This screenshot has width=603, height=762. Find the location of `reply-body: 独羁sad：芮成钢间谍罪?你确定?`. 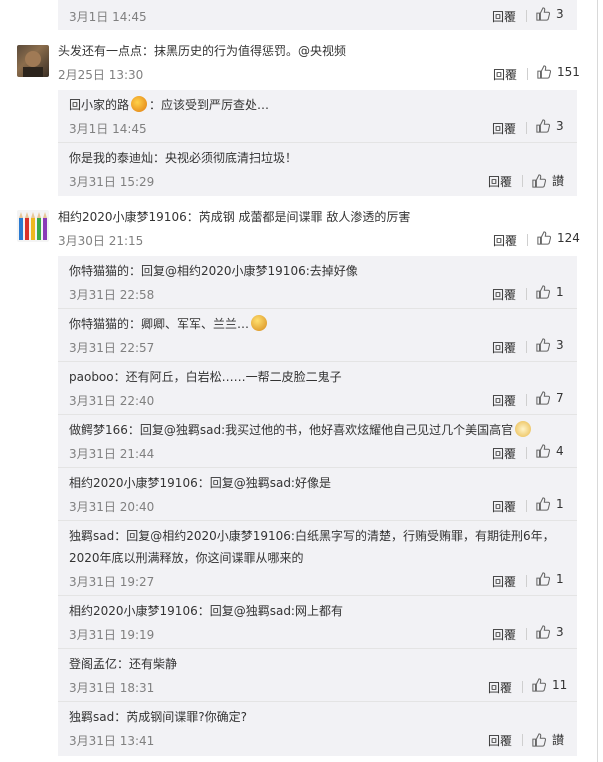

reply-body: 独羁sad：芮成钢间谍罪?你确定? is located at coordinates (158, 717).